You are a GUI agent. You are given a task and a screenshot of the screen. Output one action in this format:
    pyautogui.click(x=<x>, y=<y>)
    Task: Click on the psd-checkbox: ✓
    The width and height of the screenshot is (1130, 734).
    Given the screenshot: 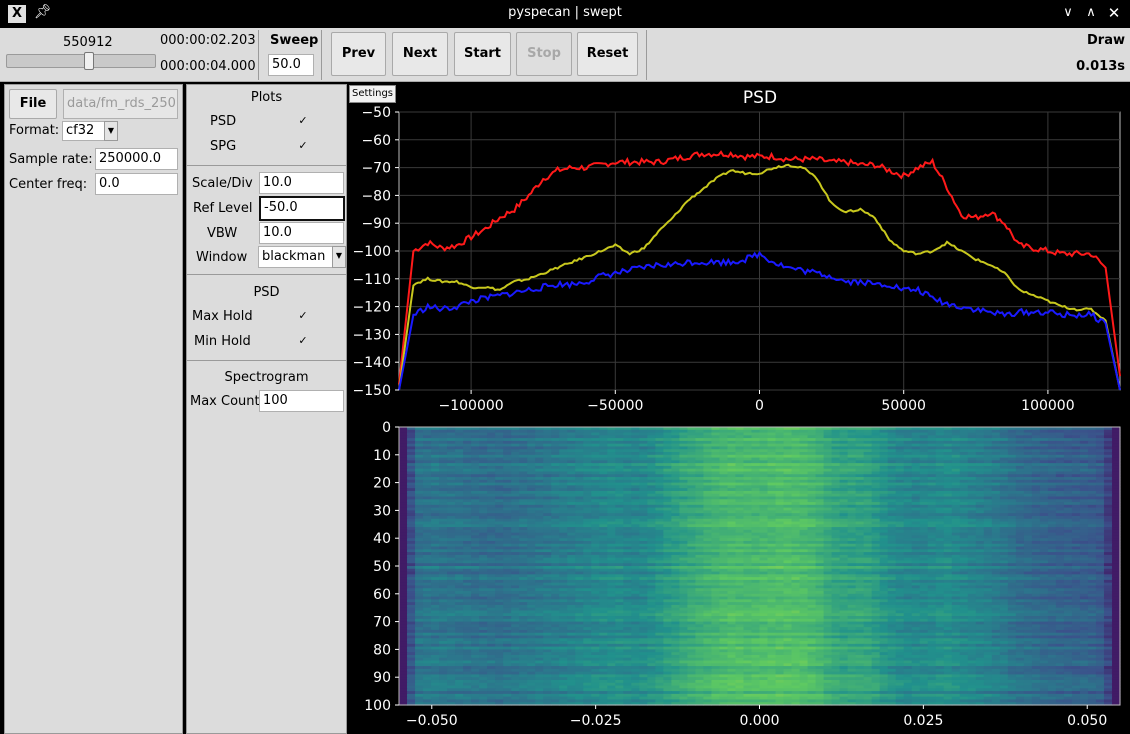 What is the action you would take?
    pyautogui.click(x=303, y=120)
    